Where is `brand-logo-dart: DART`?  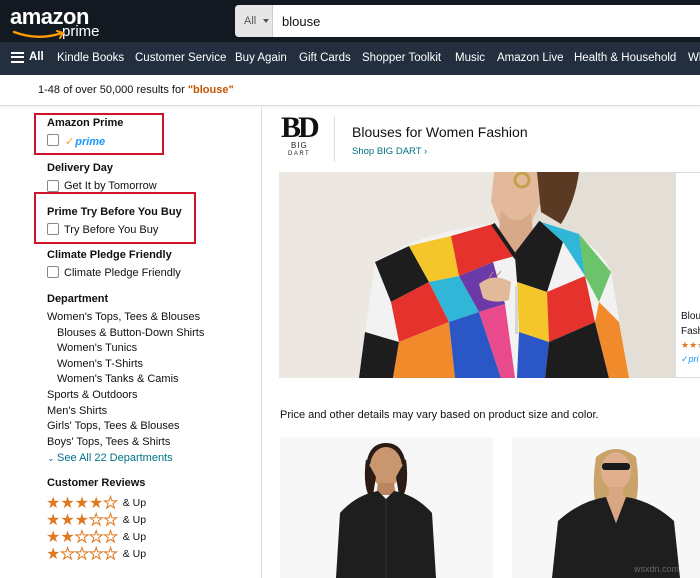
brand-logo-dart: DART is located at coordinates (299, 154).